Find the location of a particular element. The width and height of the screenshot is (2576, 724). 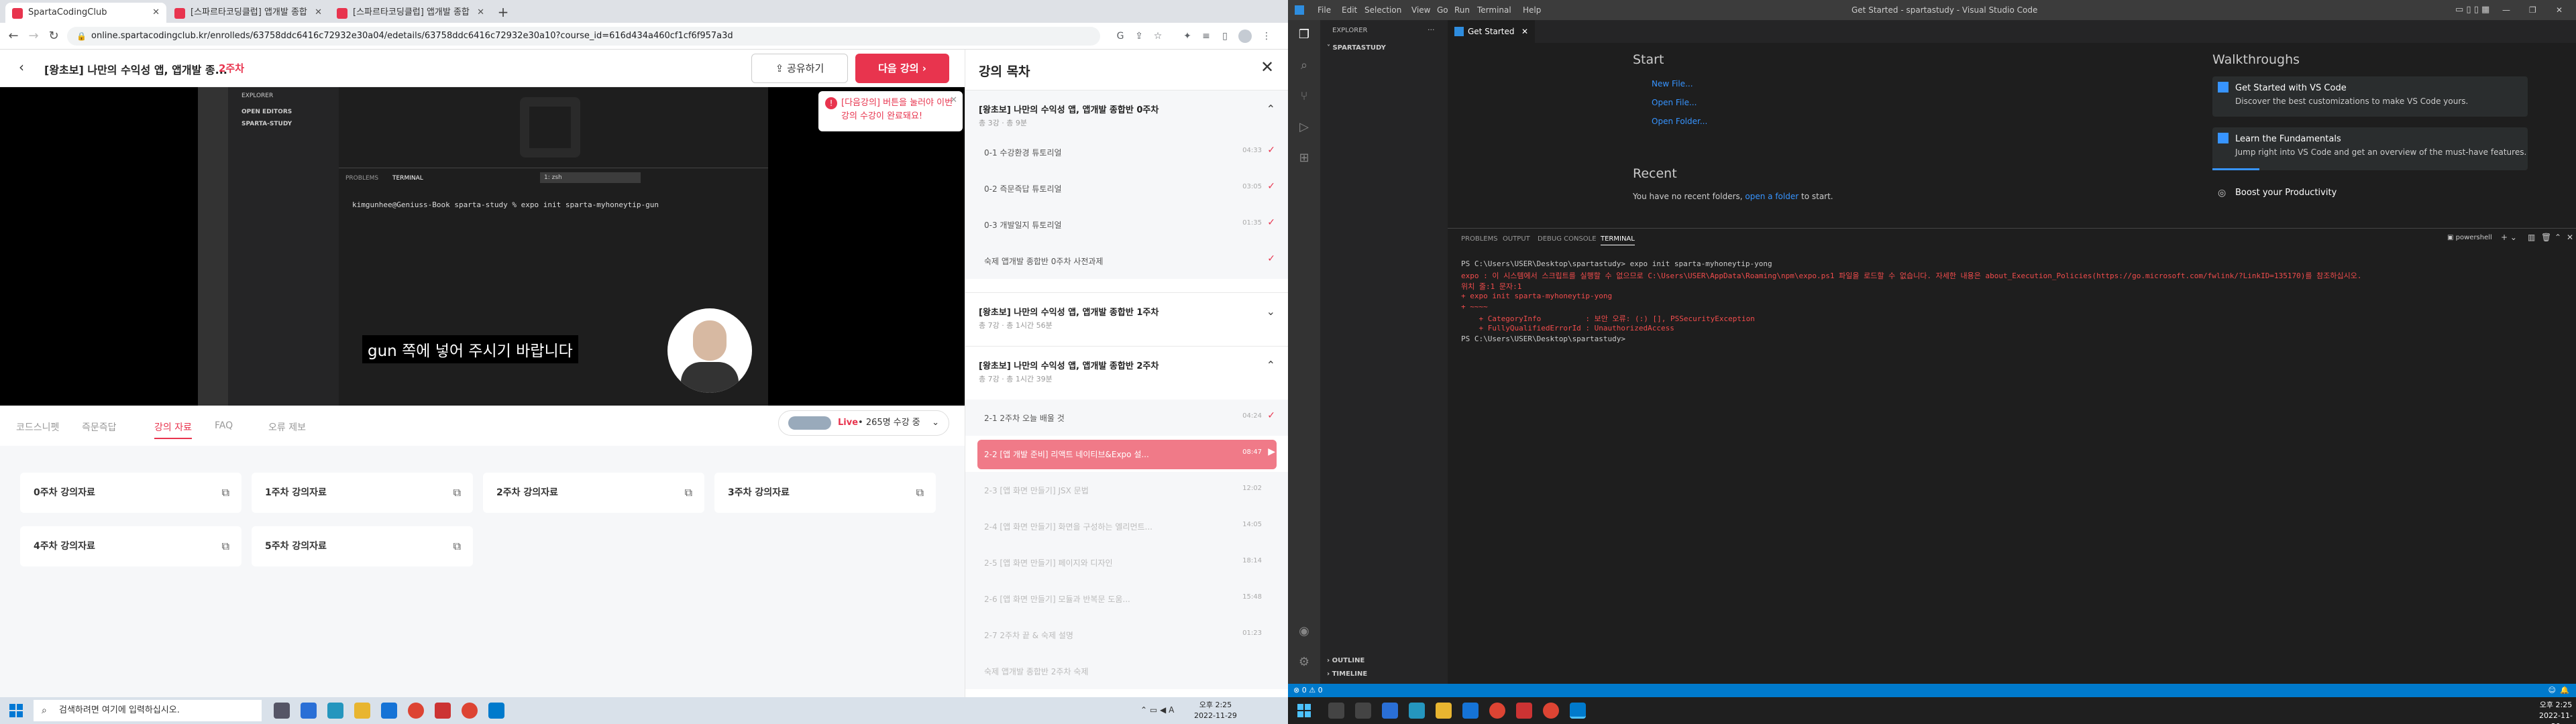

search-icon is located at coordinates (1336, 711).